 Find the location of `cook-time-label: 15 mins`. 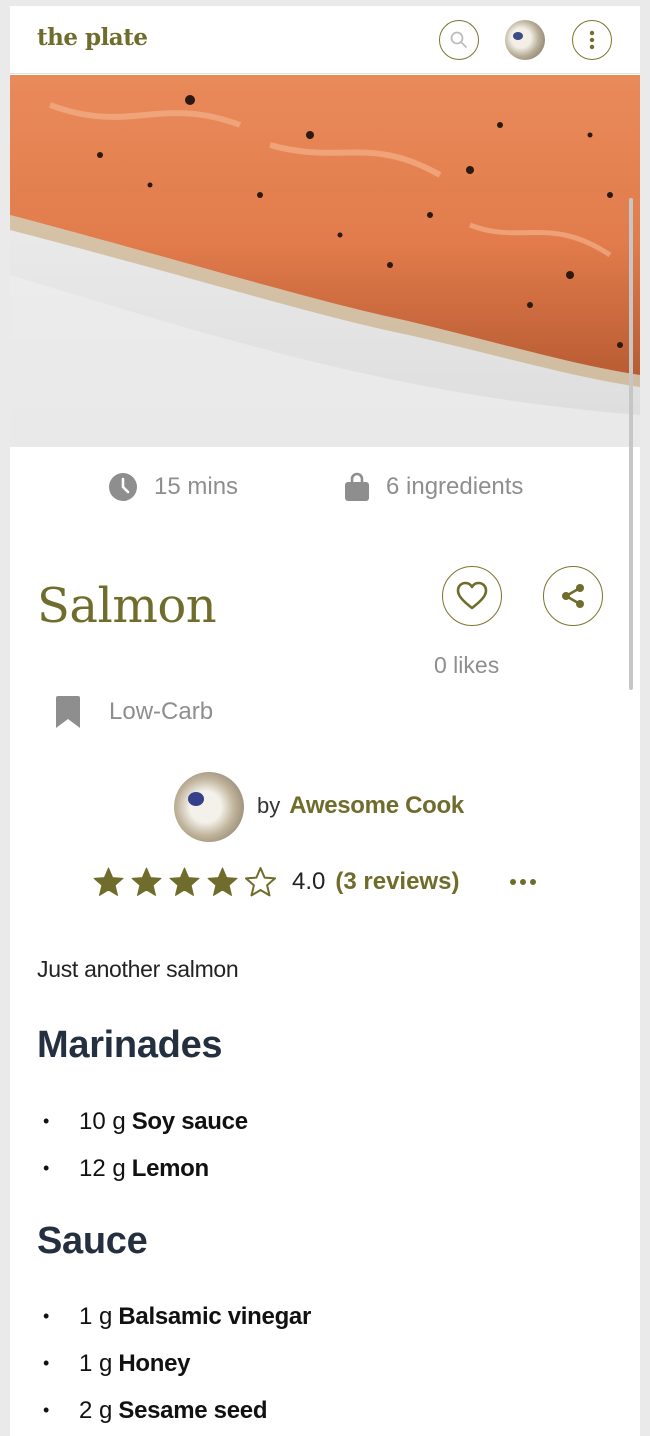

cook-time-label: 15 mins is located at coordinates (196, 486).